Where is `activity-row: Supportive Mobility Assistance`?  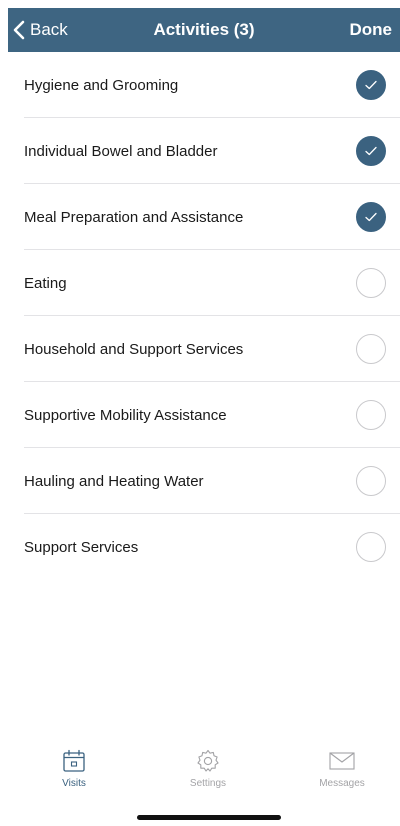
activity-row: Supportive Mobility Assistance is located at coordinates (204, 415).